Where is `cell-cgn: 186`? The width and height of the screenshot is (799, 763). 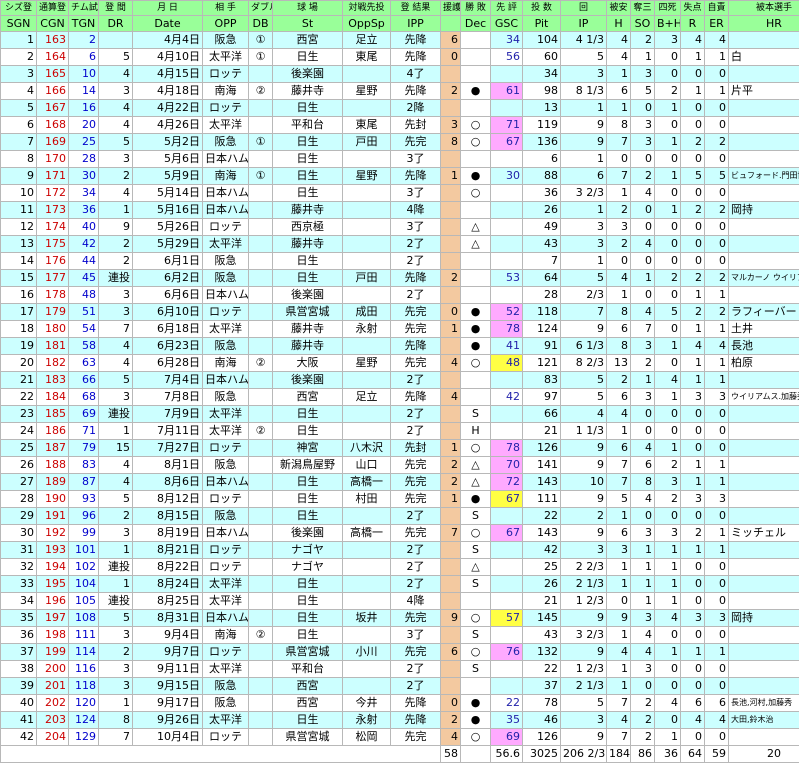
cell-cgn: 186 is located at coordinates (53, 431).